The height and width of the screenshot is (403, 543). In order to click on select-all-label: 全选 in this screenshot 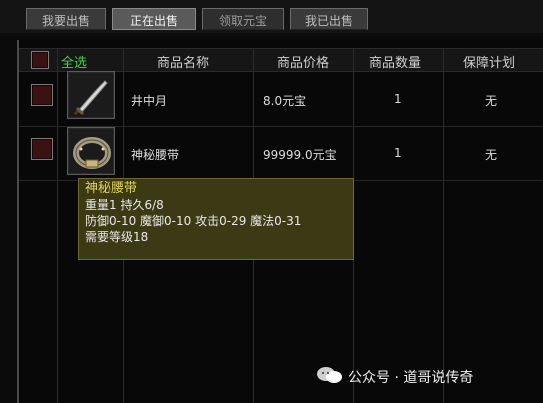, I will do `click(74, 61)`.